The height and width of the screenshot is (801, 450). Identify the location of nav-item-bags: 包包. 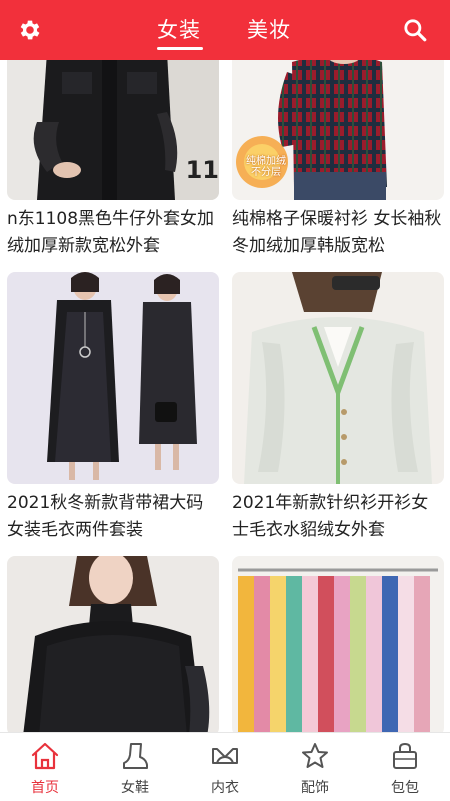
(405, 767).